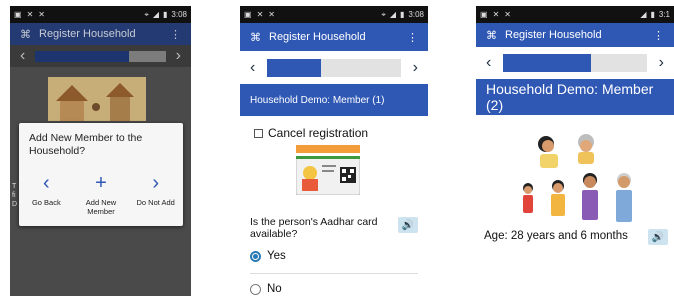  I want to click on aadhar-card-image, so click(328, 170).